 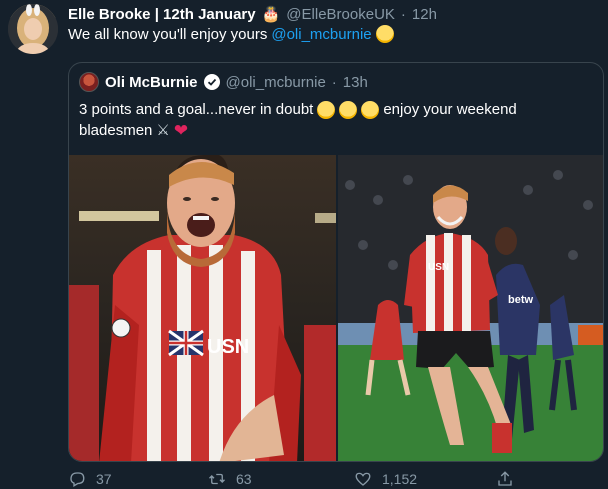 I want to click on birthday-cake-icon: 🎂, so click(x=271, y=14).